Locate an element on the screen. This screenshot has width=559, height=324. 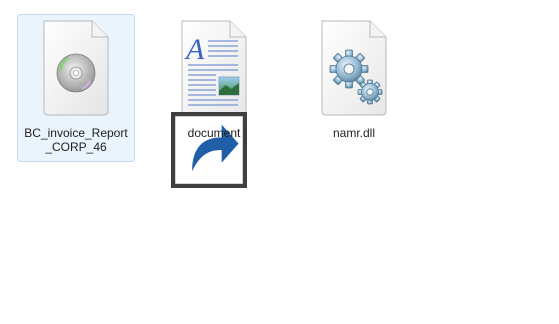
gears-icon is located at coordinates (354, 68).